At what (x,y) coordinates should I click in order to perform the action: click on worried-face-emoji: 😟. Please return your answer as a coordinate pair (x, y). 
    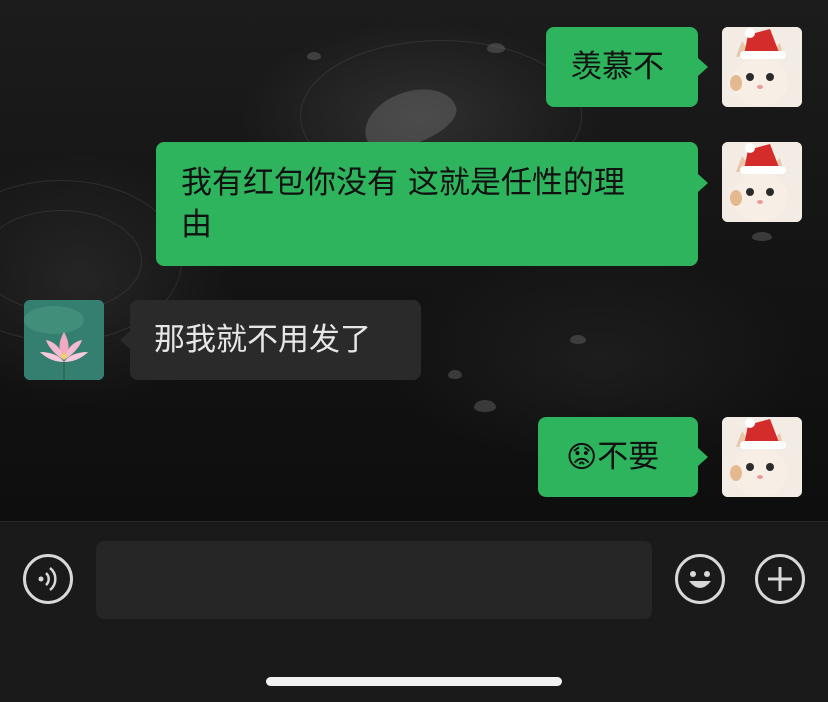
    Looking at the image, I should click on (582, 457).